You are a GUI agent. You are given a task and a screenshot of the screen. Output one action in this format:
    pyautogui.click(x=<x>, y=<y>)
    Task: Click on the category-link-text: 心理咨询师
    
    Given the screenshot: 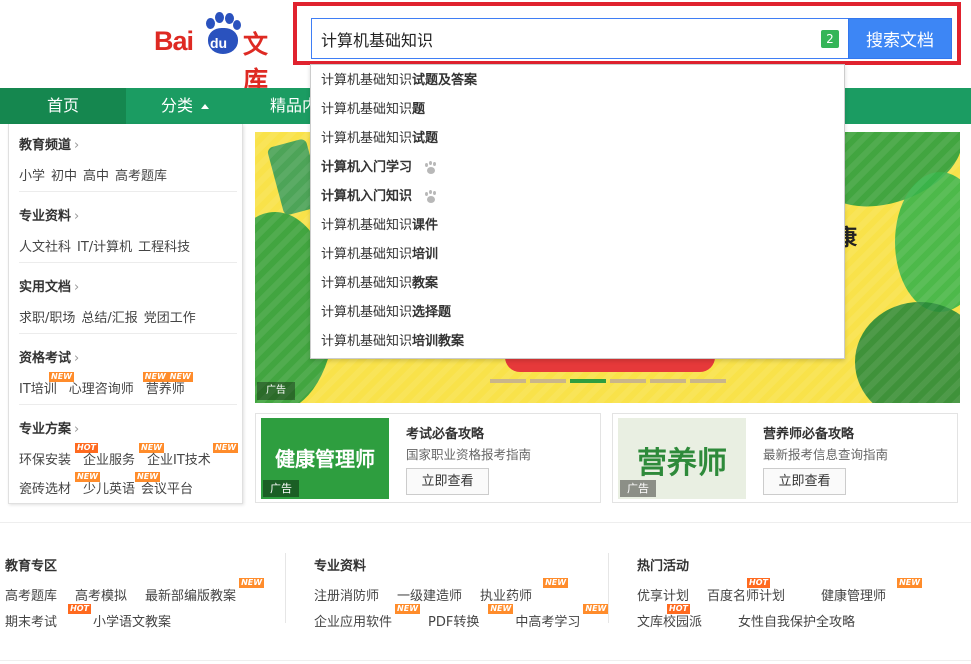 What is the action you would take?
    pyautogui.click(x=101, y=389)
    